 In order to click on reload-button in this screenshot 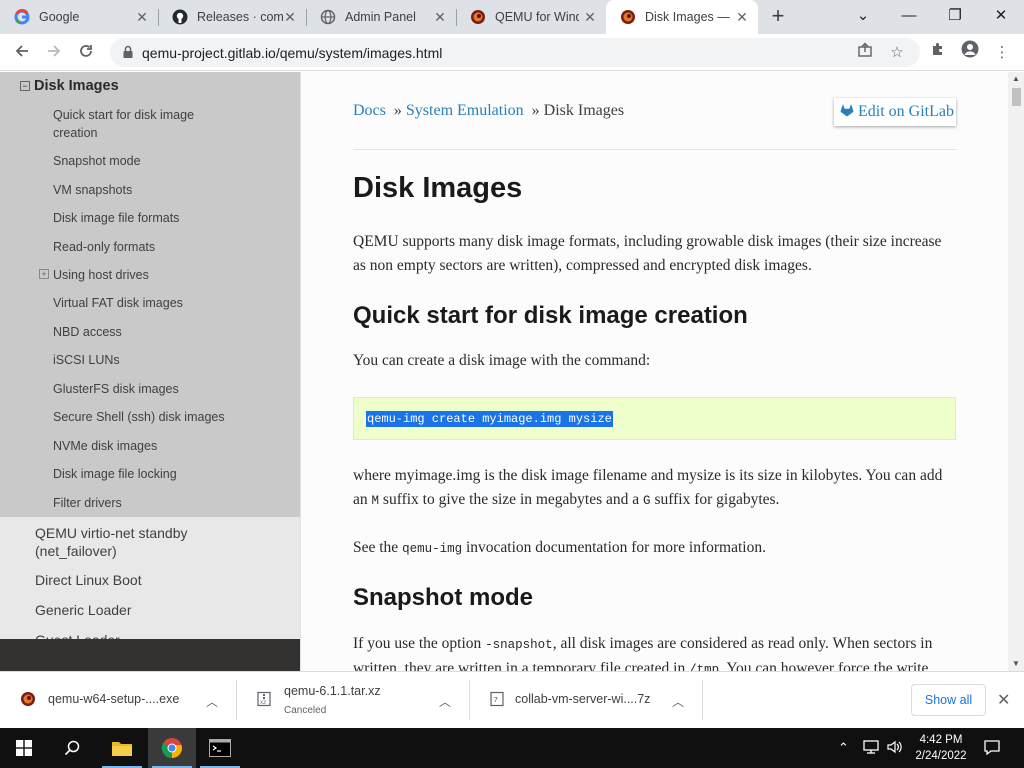, I will do `click(86, 53)`.